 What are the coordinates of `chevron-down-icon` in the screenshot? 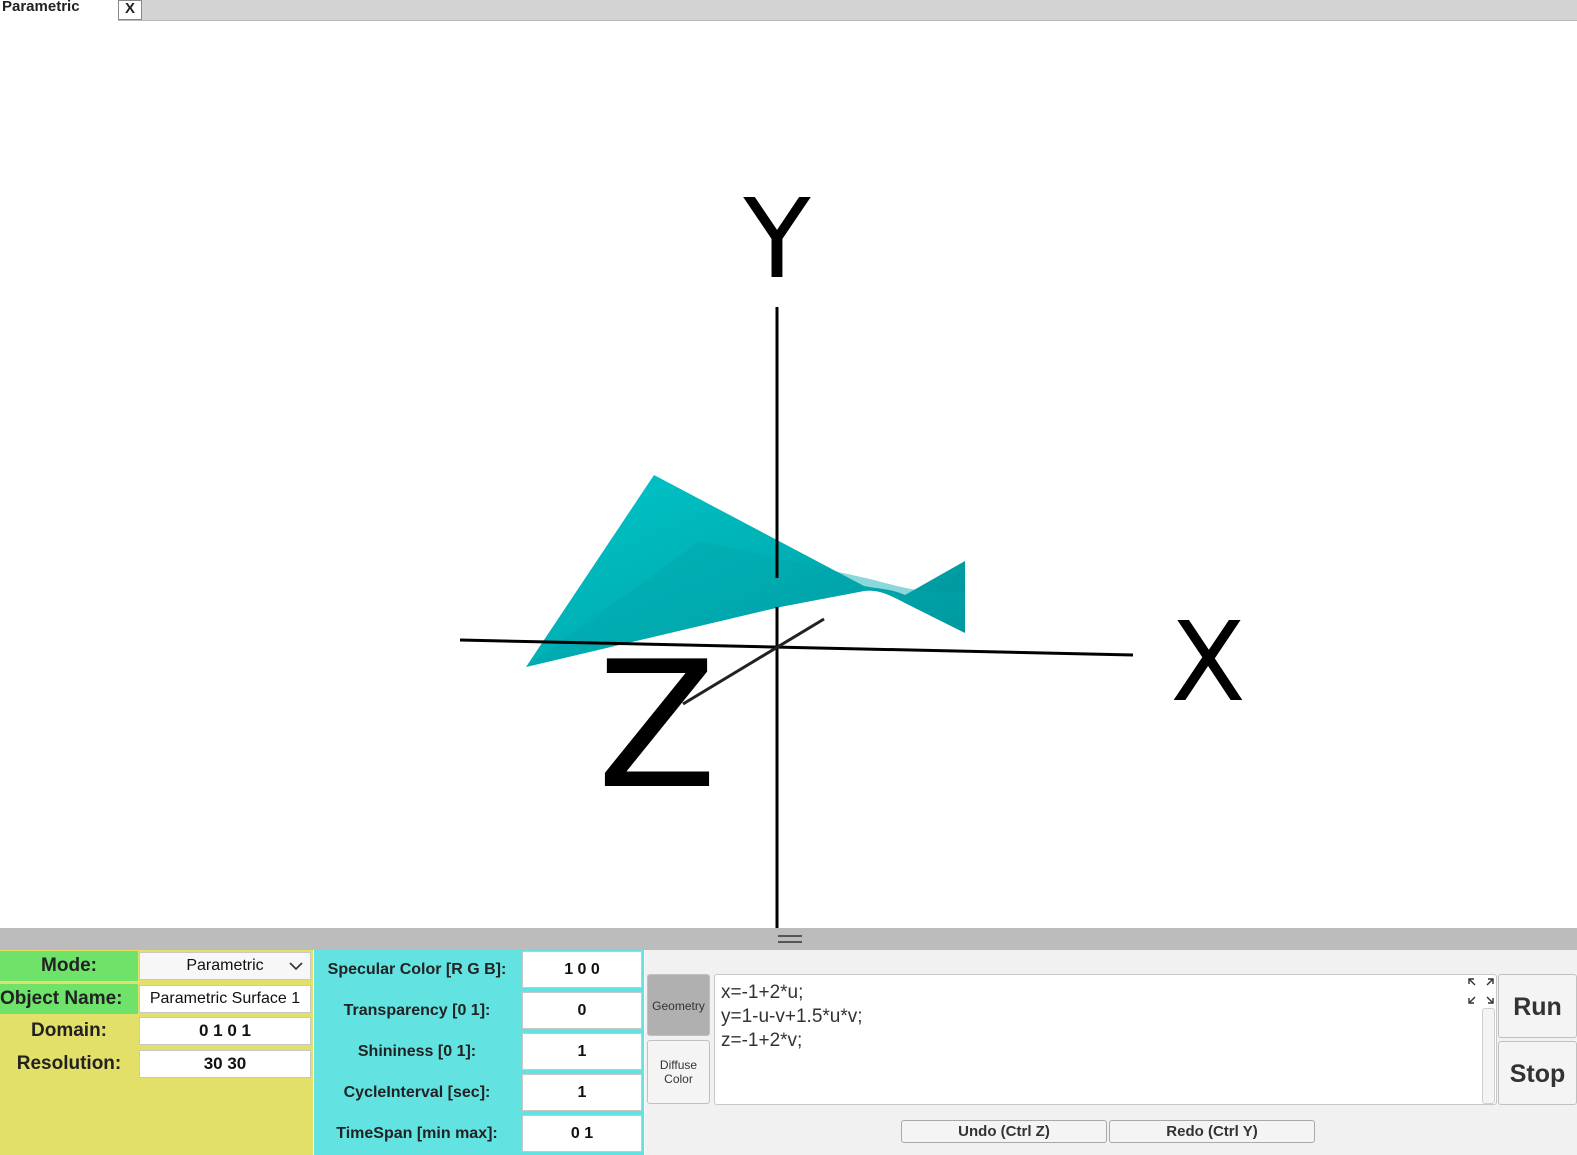 It's located at (296, 966).